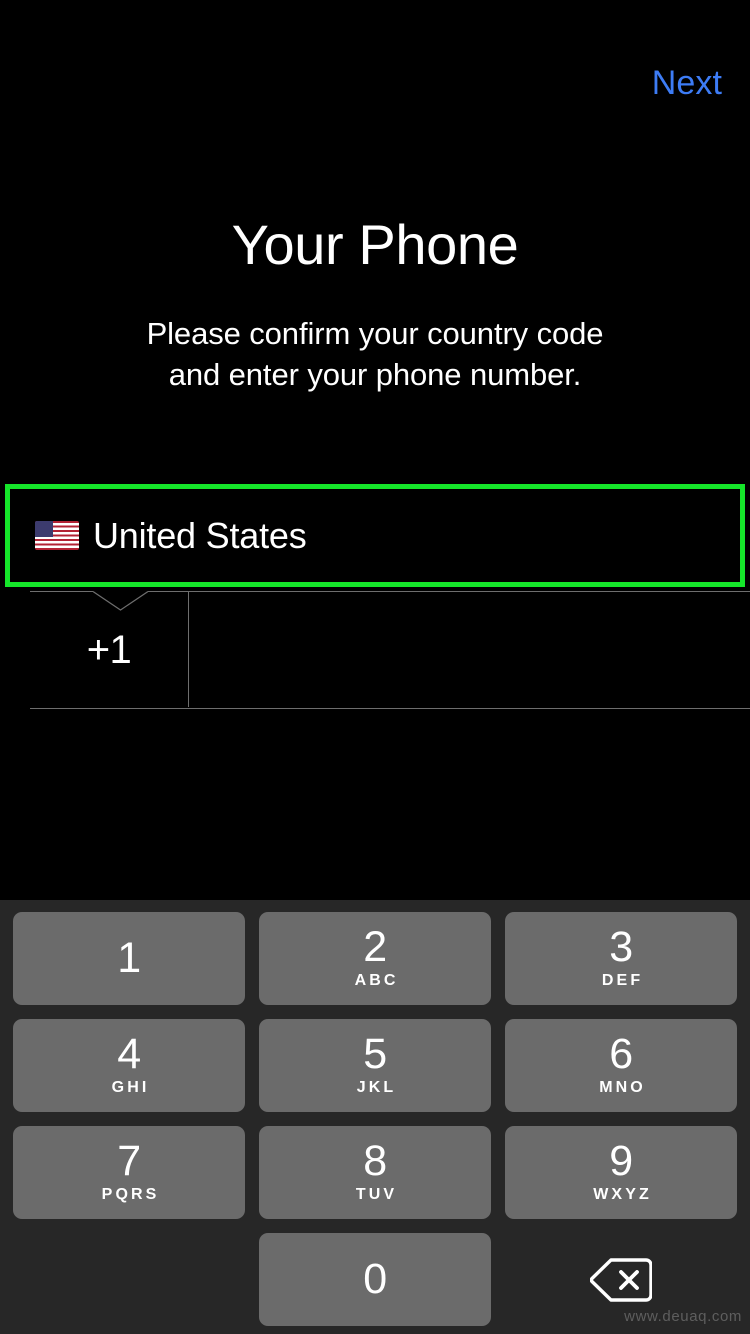 Image resolution: width=750 pixels, height=1334 pixels. I want to click on keypad-key-7-digit: 7, so click(129, 1160).